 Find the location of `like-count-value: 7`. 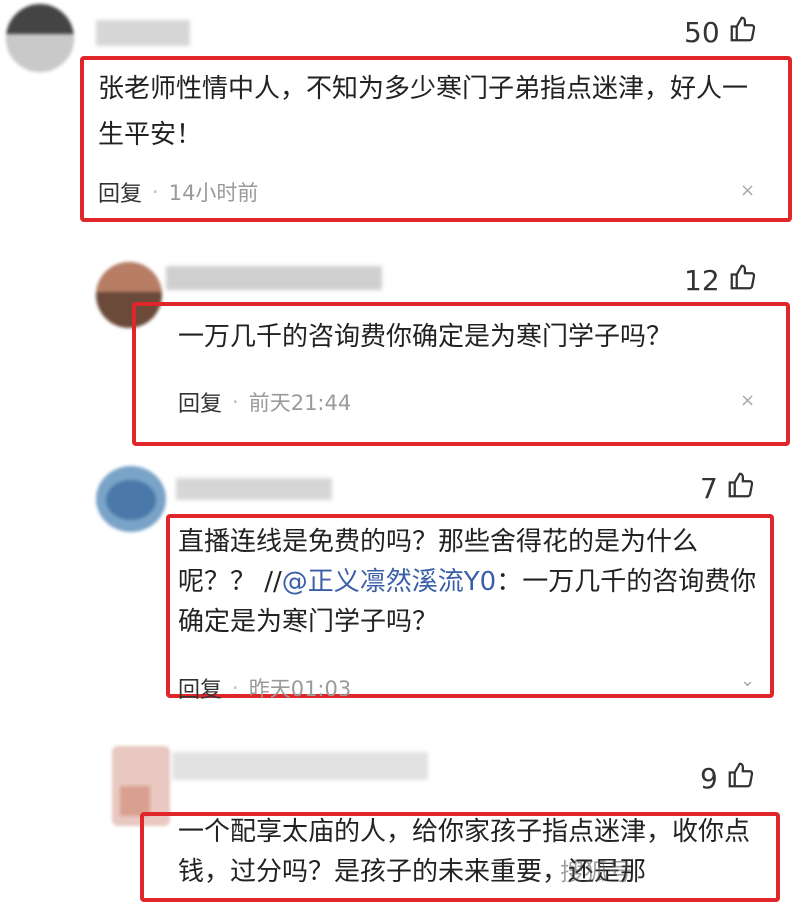

like-count-value: 7 is located at coordinates (709, 488).